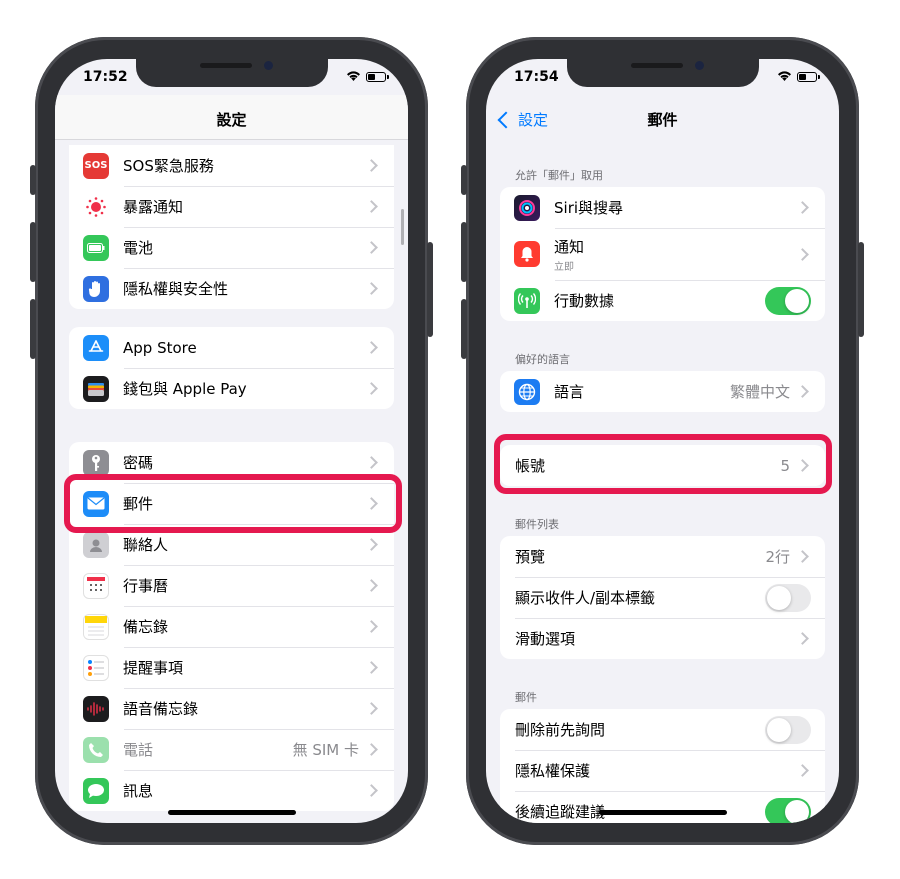 The width and height of the screenshot is (900, 879). I want to click on settings-row-wallet: 錢包與 Apple Pay, so click(231, 388).